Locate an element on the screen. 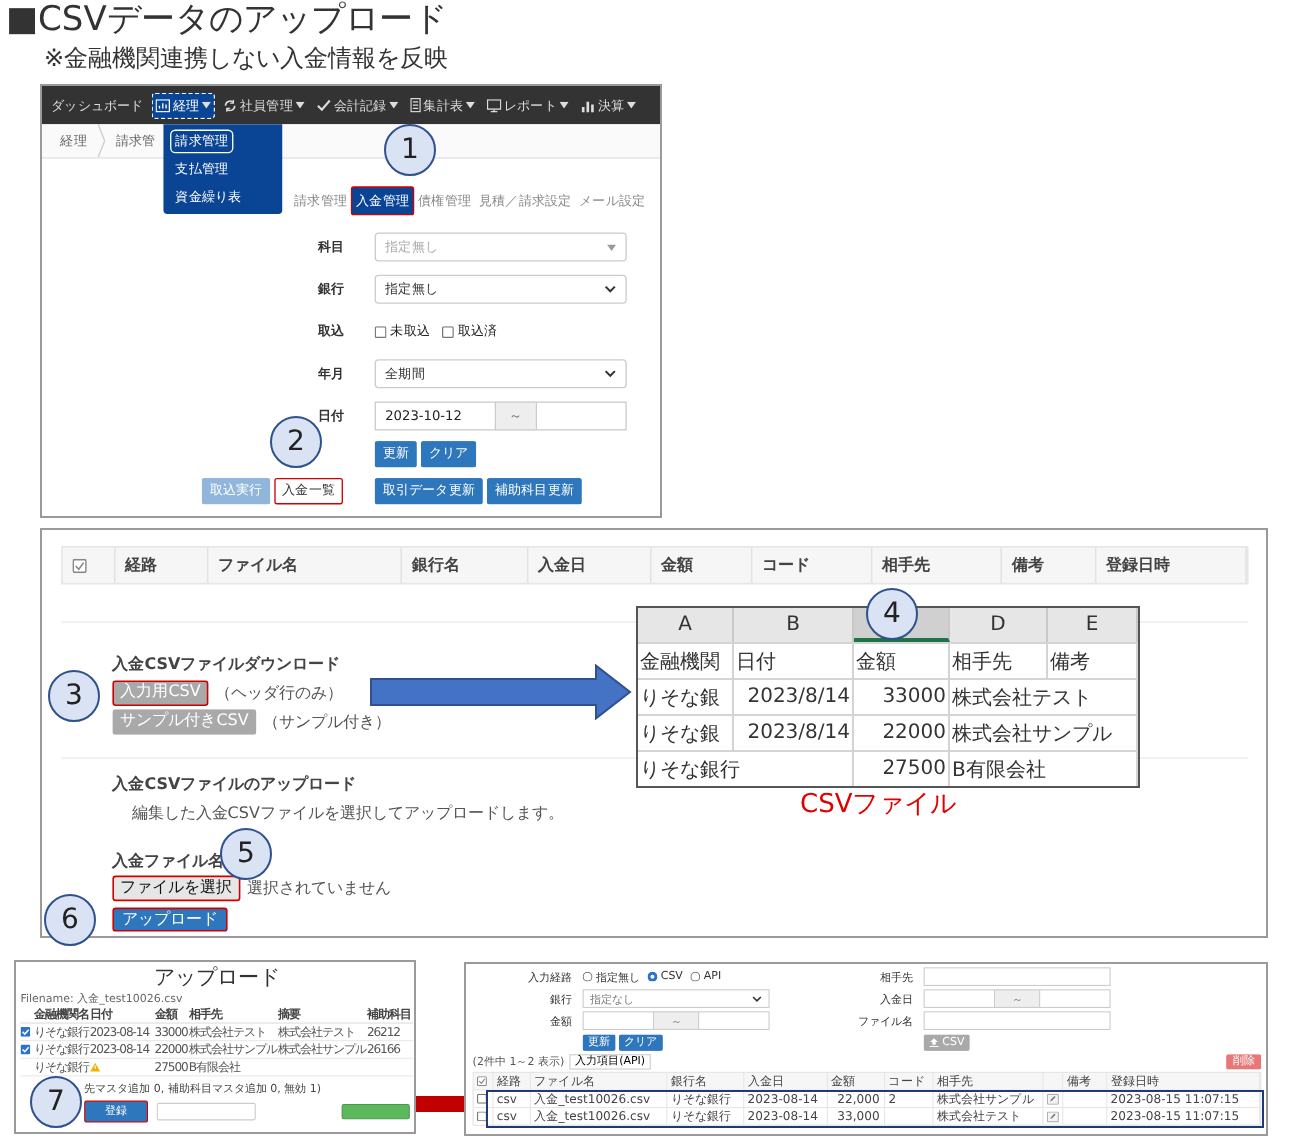  chevron-right-icon is located at coordinates (101, 141).